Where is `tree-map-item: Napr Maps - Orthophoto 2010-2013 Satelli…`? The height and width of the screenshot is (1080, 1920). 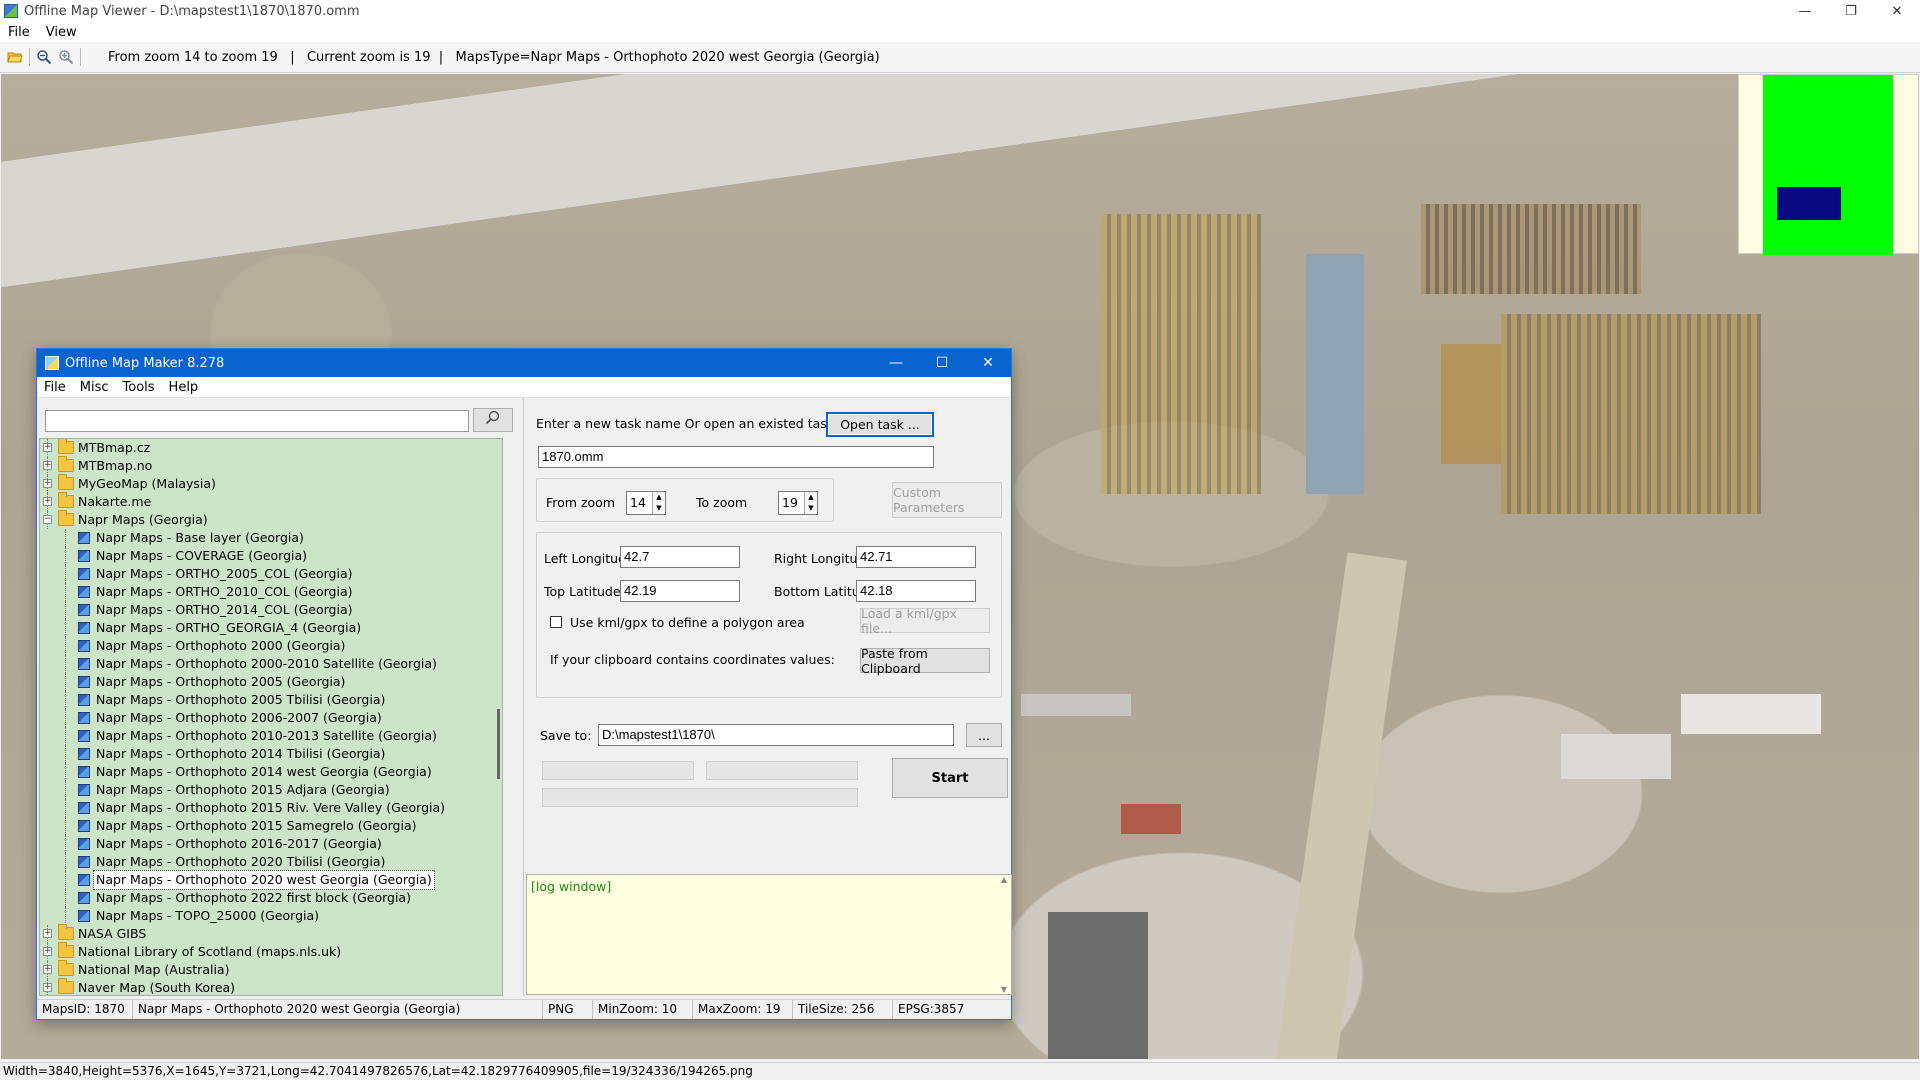
tree-map-item: Napr Maps - Orthophoto 2010-2013 Satelli… is located at coordinates (271, 736).